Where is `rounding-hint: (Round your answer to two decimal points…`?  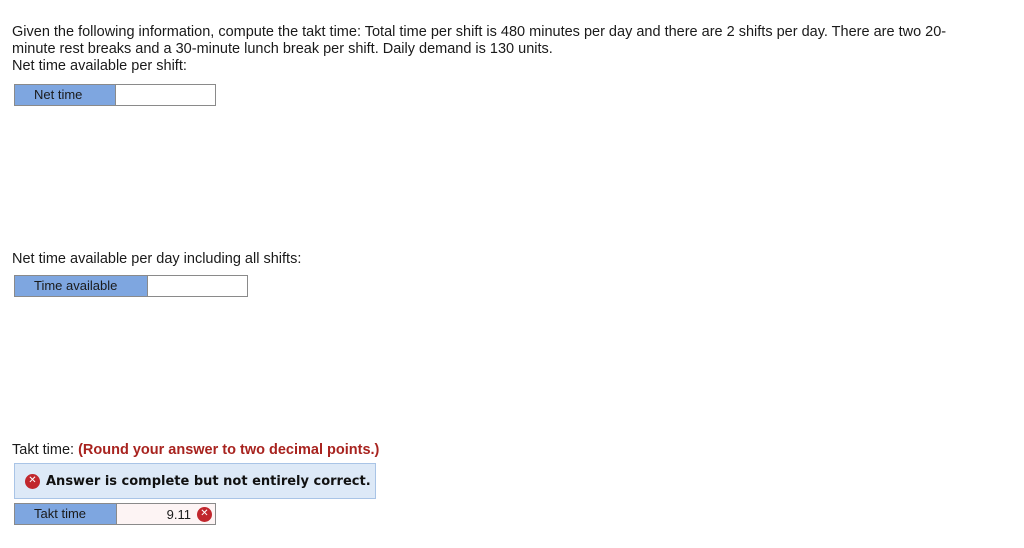 rounding-hint: (Round your answer to two decimal points… is located at coordinates (229, 450).